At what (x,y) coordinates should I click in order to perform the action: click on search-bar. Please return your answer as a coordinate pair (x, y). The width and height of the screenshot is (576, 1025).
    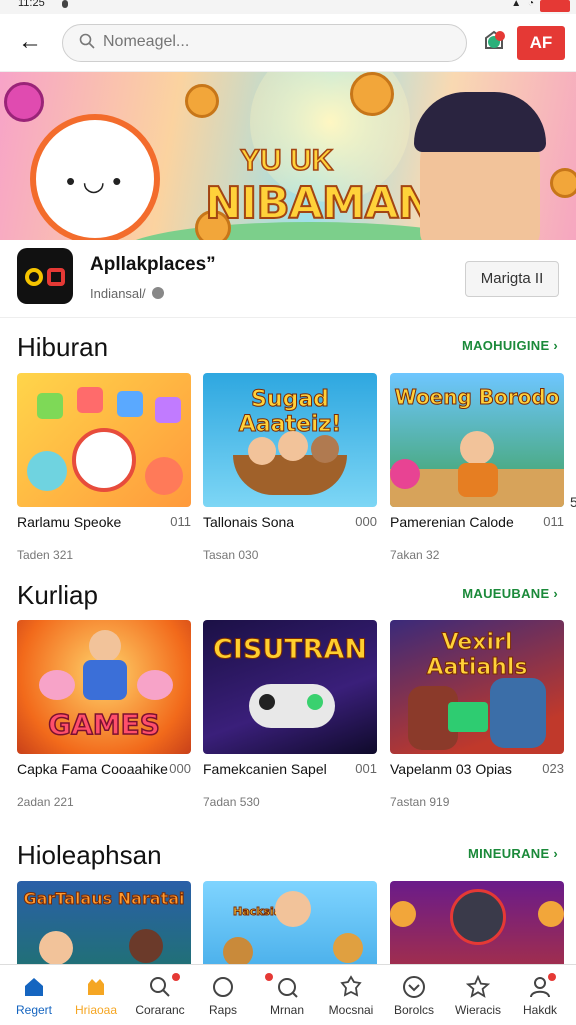
    Looking at the image, I should click on (264, 43).